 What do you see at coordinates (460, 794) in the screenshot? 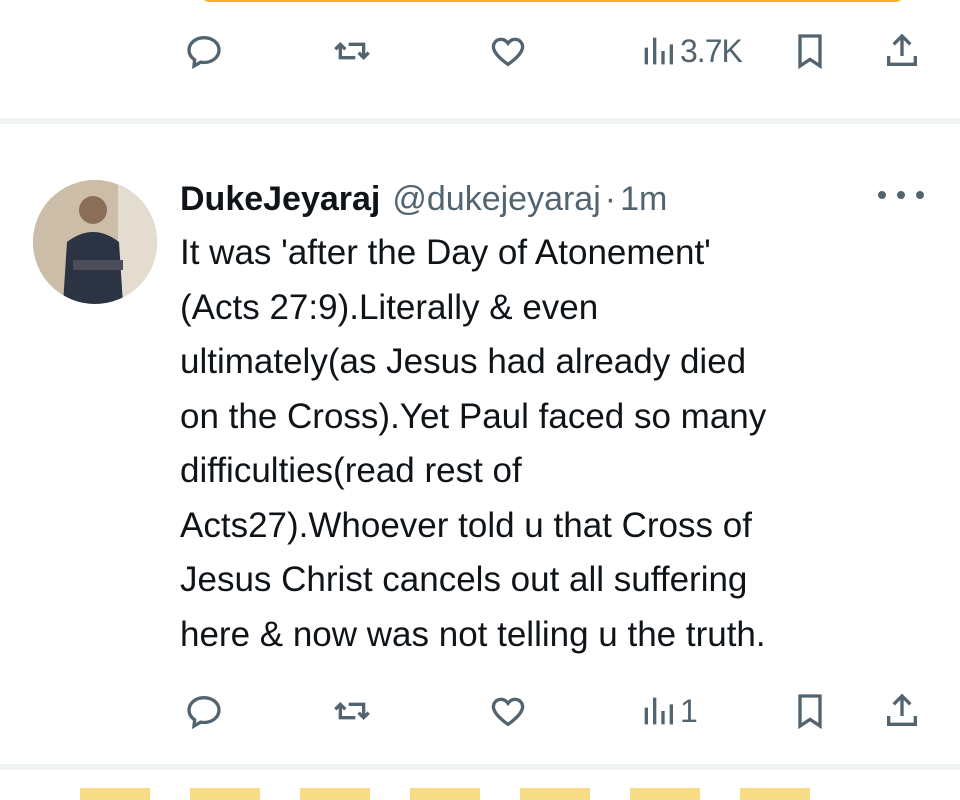
I see `next-tweet-edge` at bounding box center [460, 794].